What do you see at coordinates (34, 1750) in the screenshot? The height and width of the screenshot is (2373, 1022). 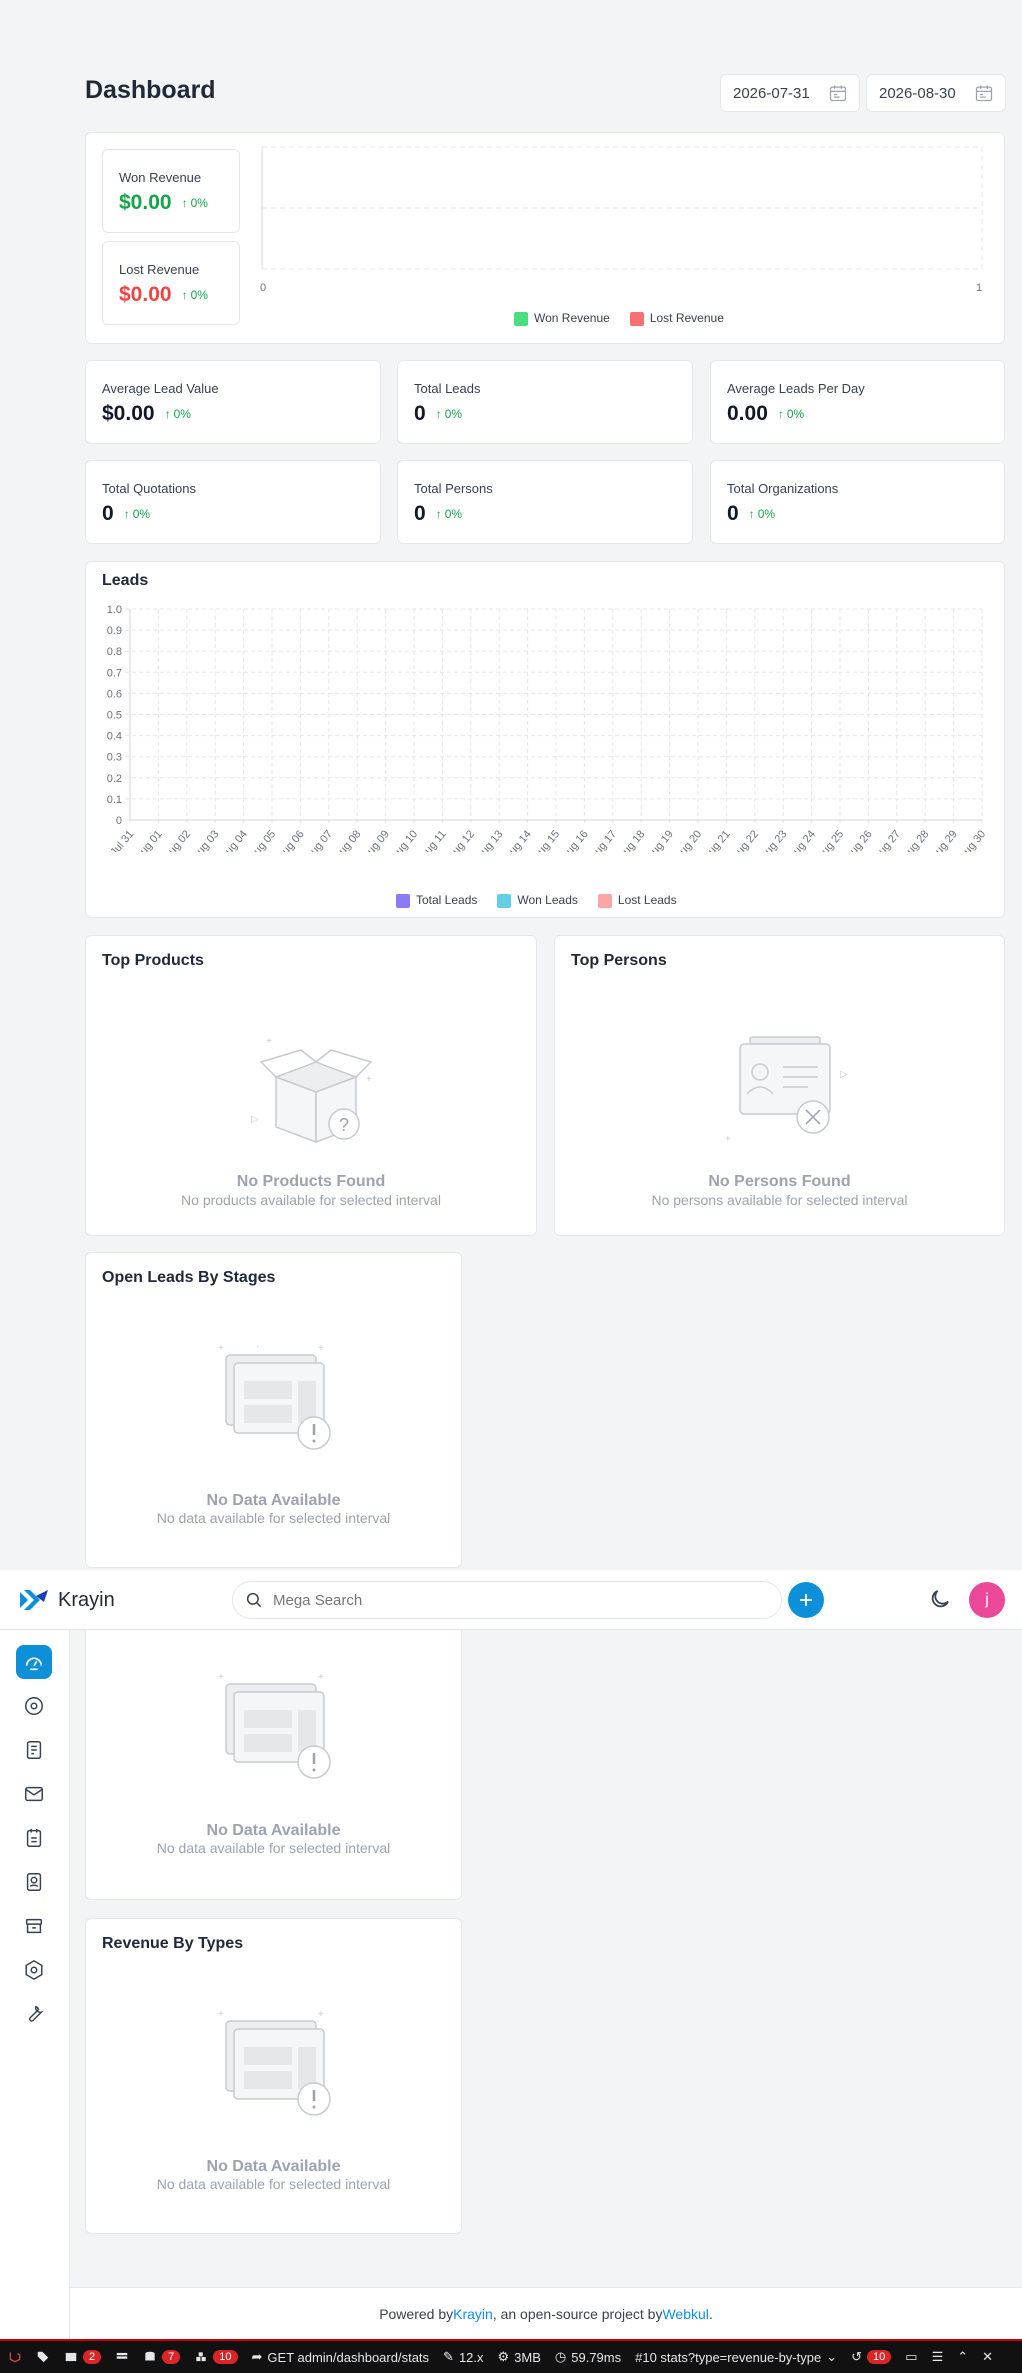 I see `sidebar-item-quotes` at bounding box center [34, 1750].